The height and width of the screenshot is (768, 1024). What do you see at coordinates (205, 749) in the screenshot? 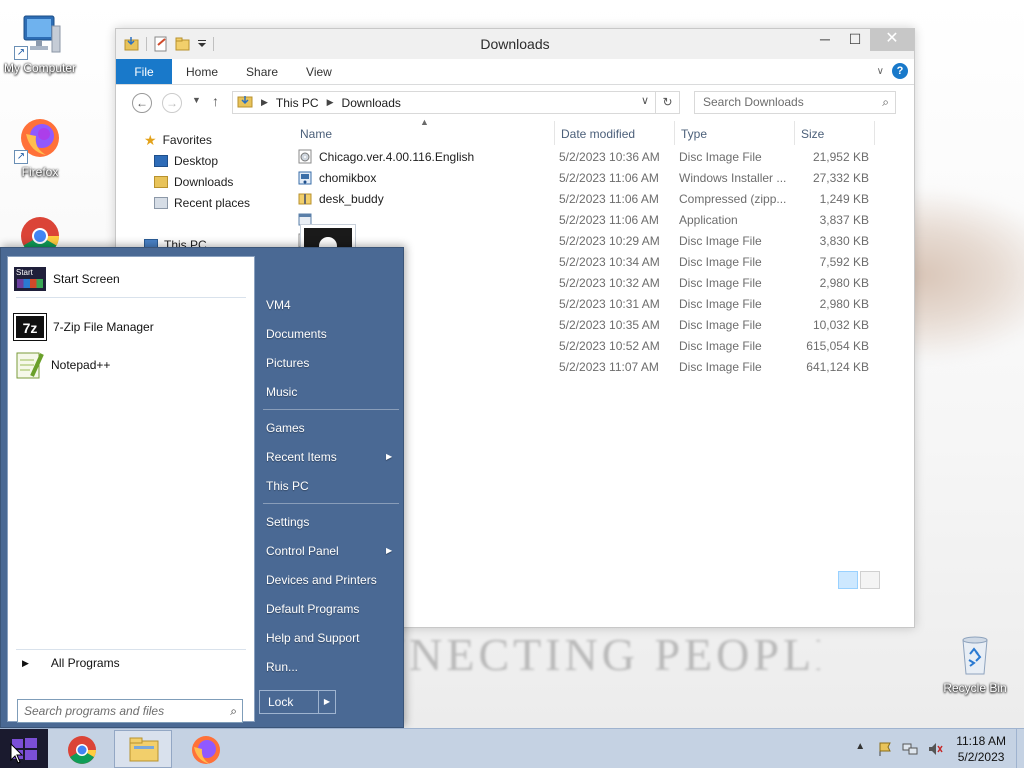
I see `taskbar-firefox` at bounding box center [205, 749].